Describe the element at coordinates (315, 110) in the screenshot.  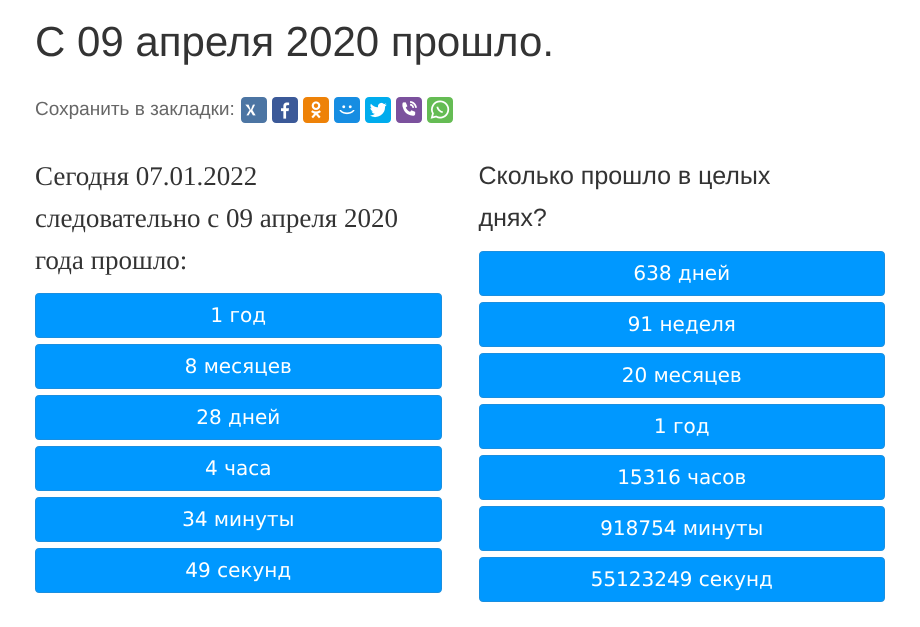
I see `ok-share-icon` at that location.